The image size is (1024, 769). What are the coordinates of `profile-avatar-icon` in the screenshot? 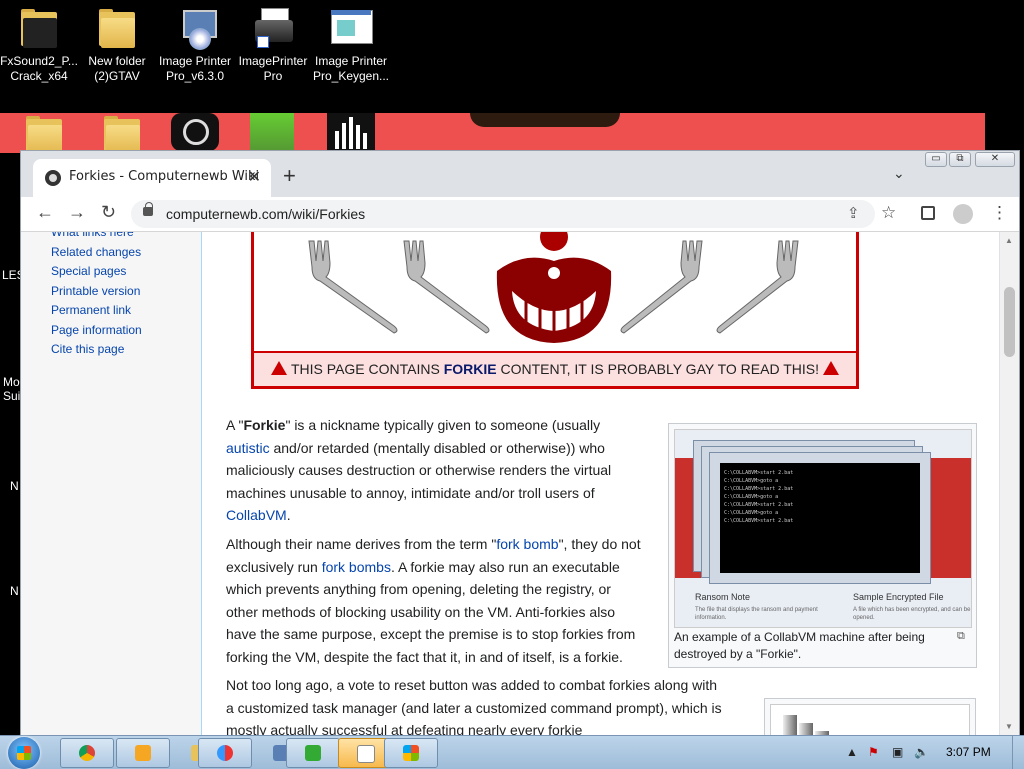 It's located at (963, 214).